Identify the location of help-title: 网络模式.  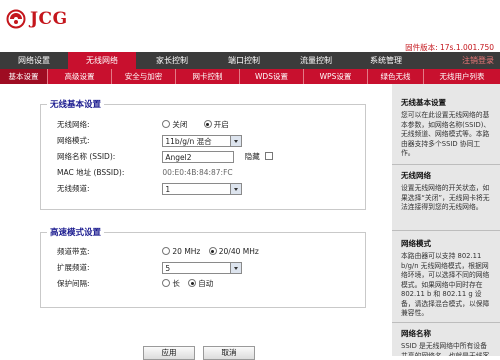
(416, 243).